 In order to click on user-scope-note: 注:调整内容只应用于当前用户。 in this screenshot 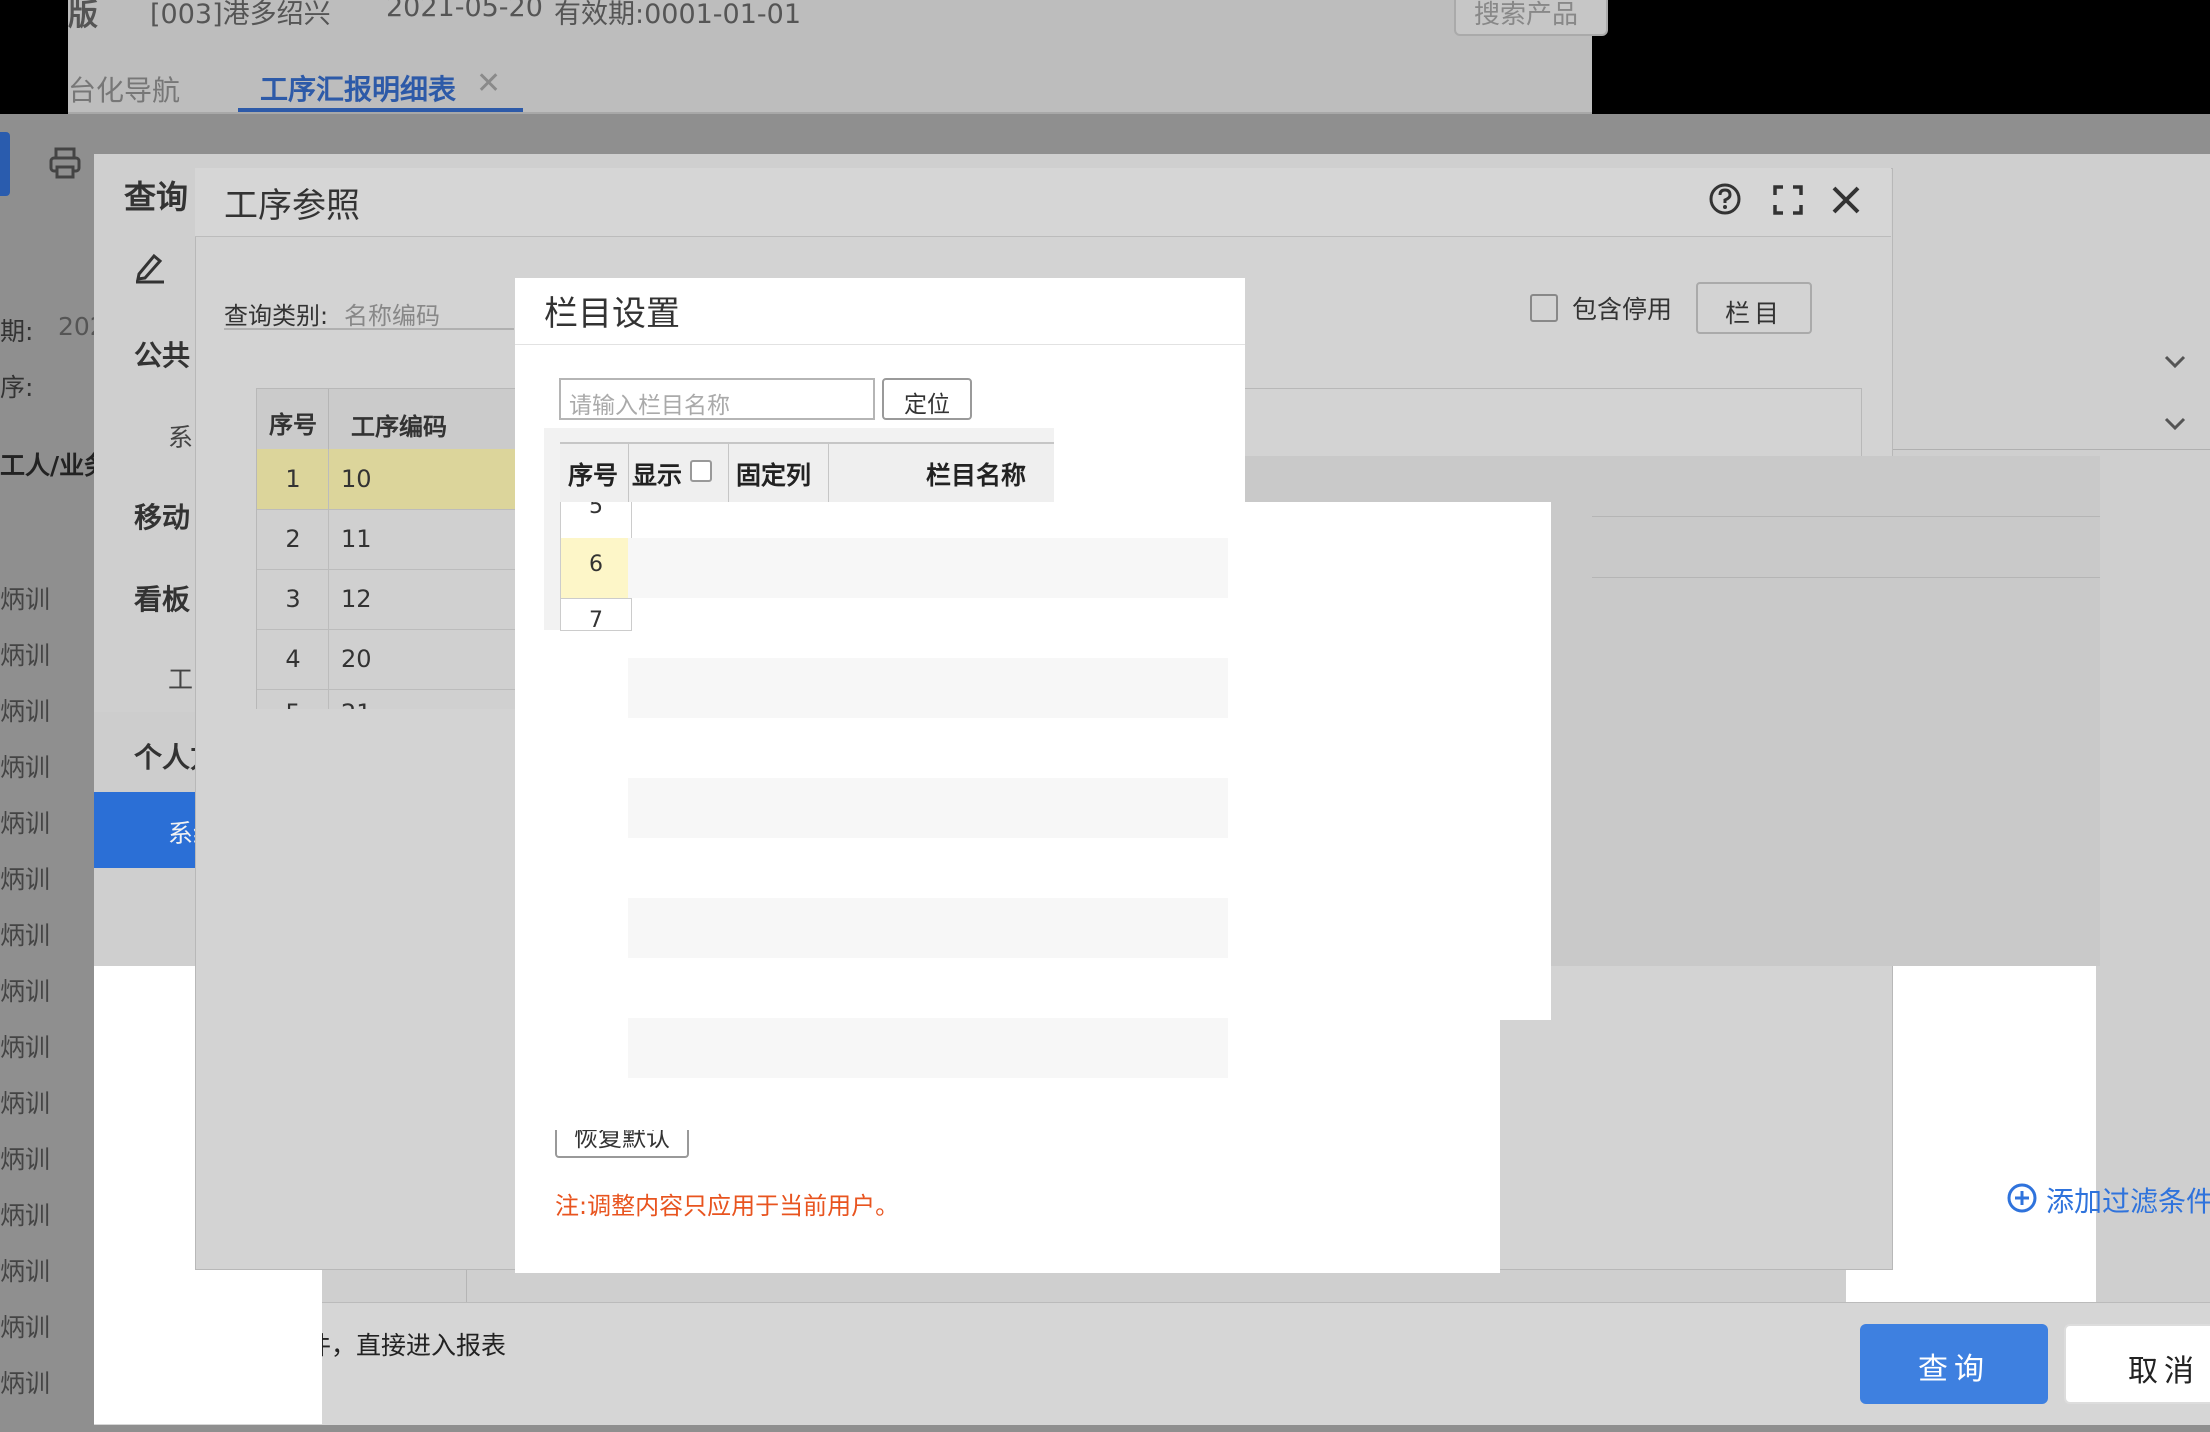, I will do `click(727, 1206)`.